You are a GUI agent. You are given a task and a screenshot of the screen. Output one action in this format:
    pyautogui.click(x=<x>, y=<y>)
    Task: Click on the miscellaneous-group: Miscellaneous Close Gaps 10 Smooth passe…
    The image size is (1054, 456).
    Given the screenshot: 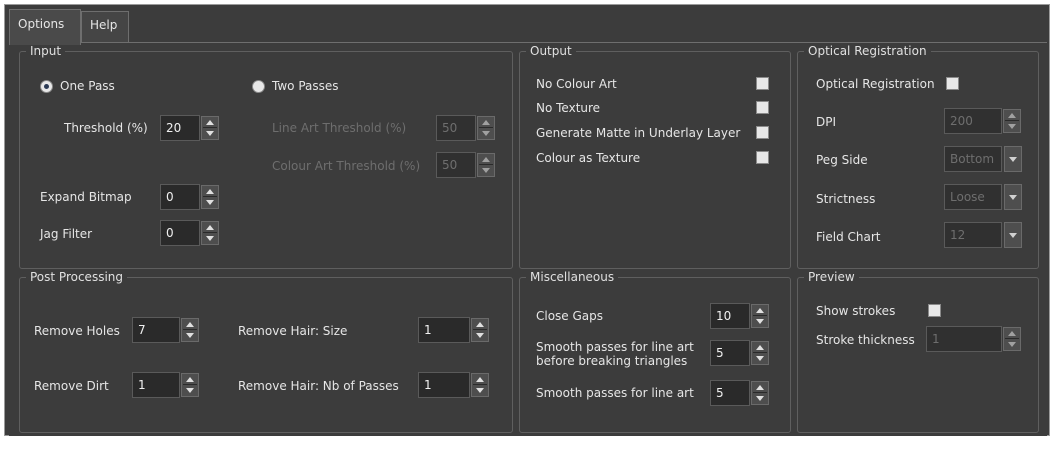 What is the action you would take?
    pyautogui.click(x=655, y=351)
    